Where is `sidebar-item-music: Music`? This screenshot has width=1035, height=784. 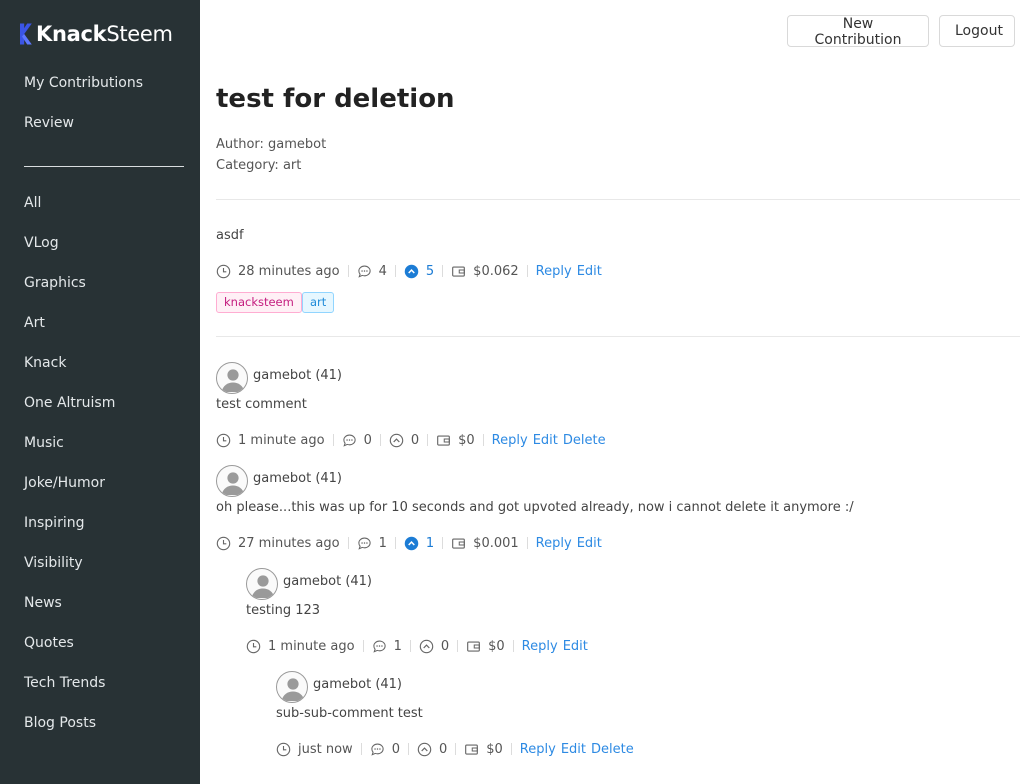
sidebar-item-music: Music is located at coordinates (44, 443).